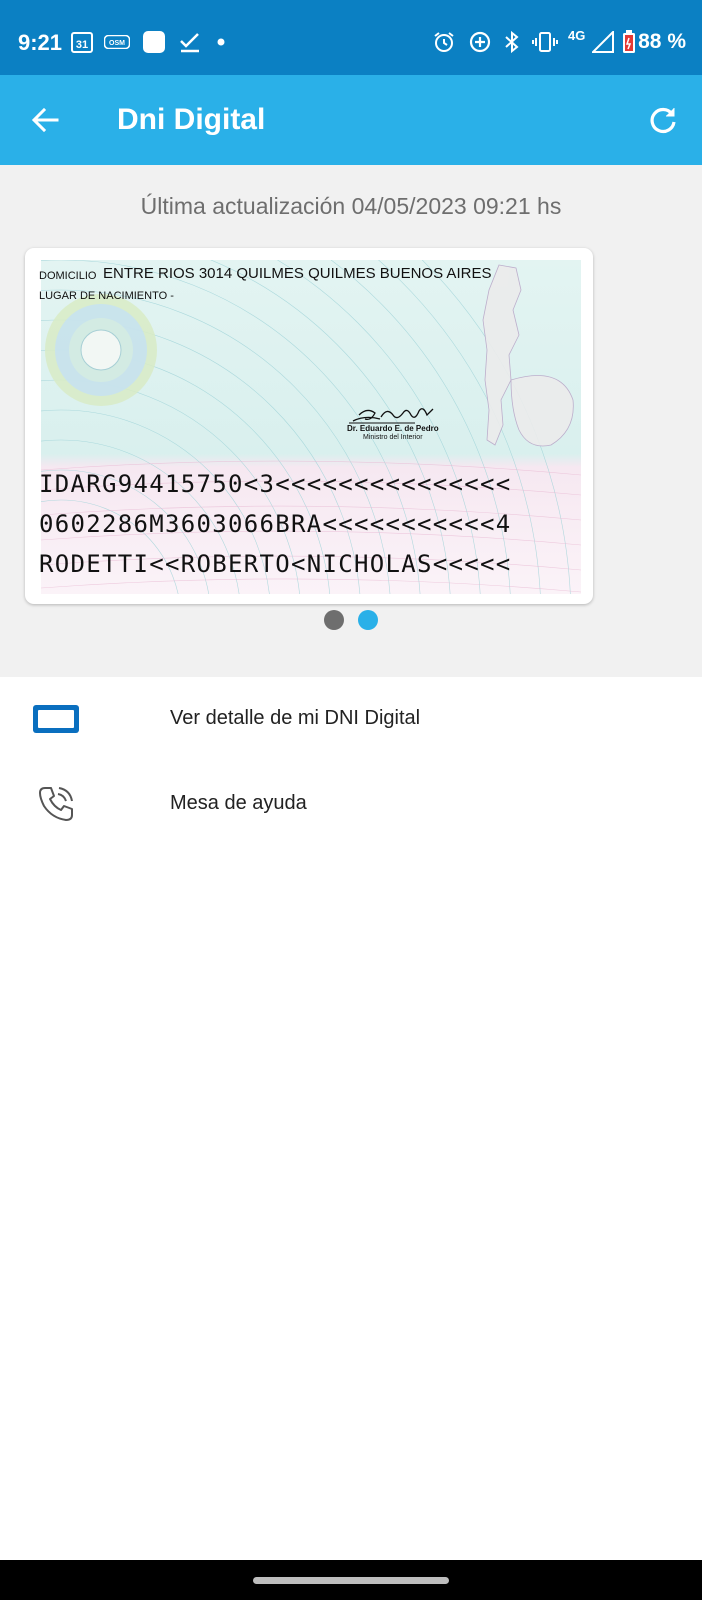 The image size is (702, 1600). I want to click on page-dot-2-active, so click(368, 620).